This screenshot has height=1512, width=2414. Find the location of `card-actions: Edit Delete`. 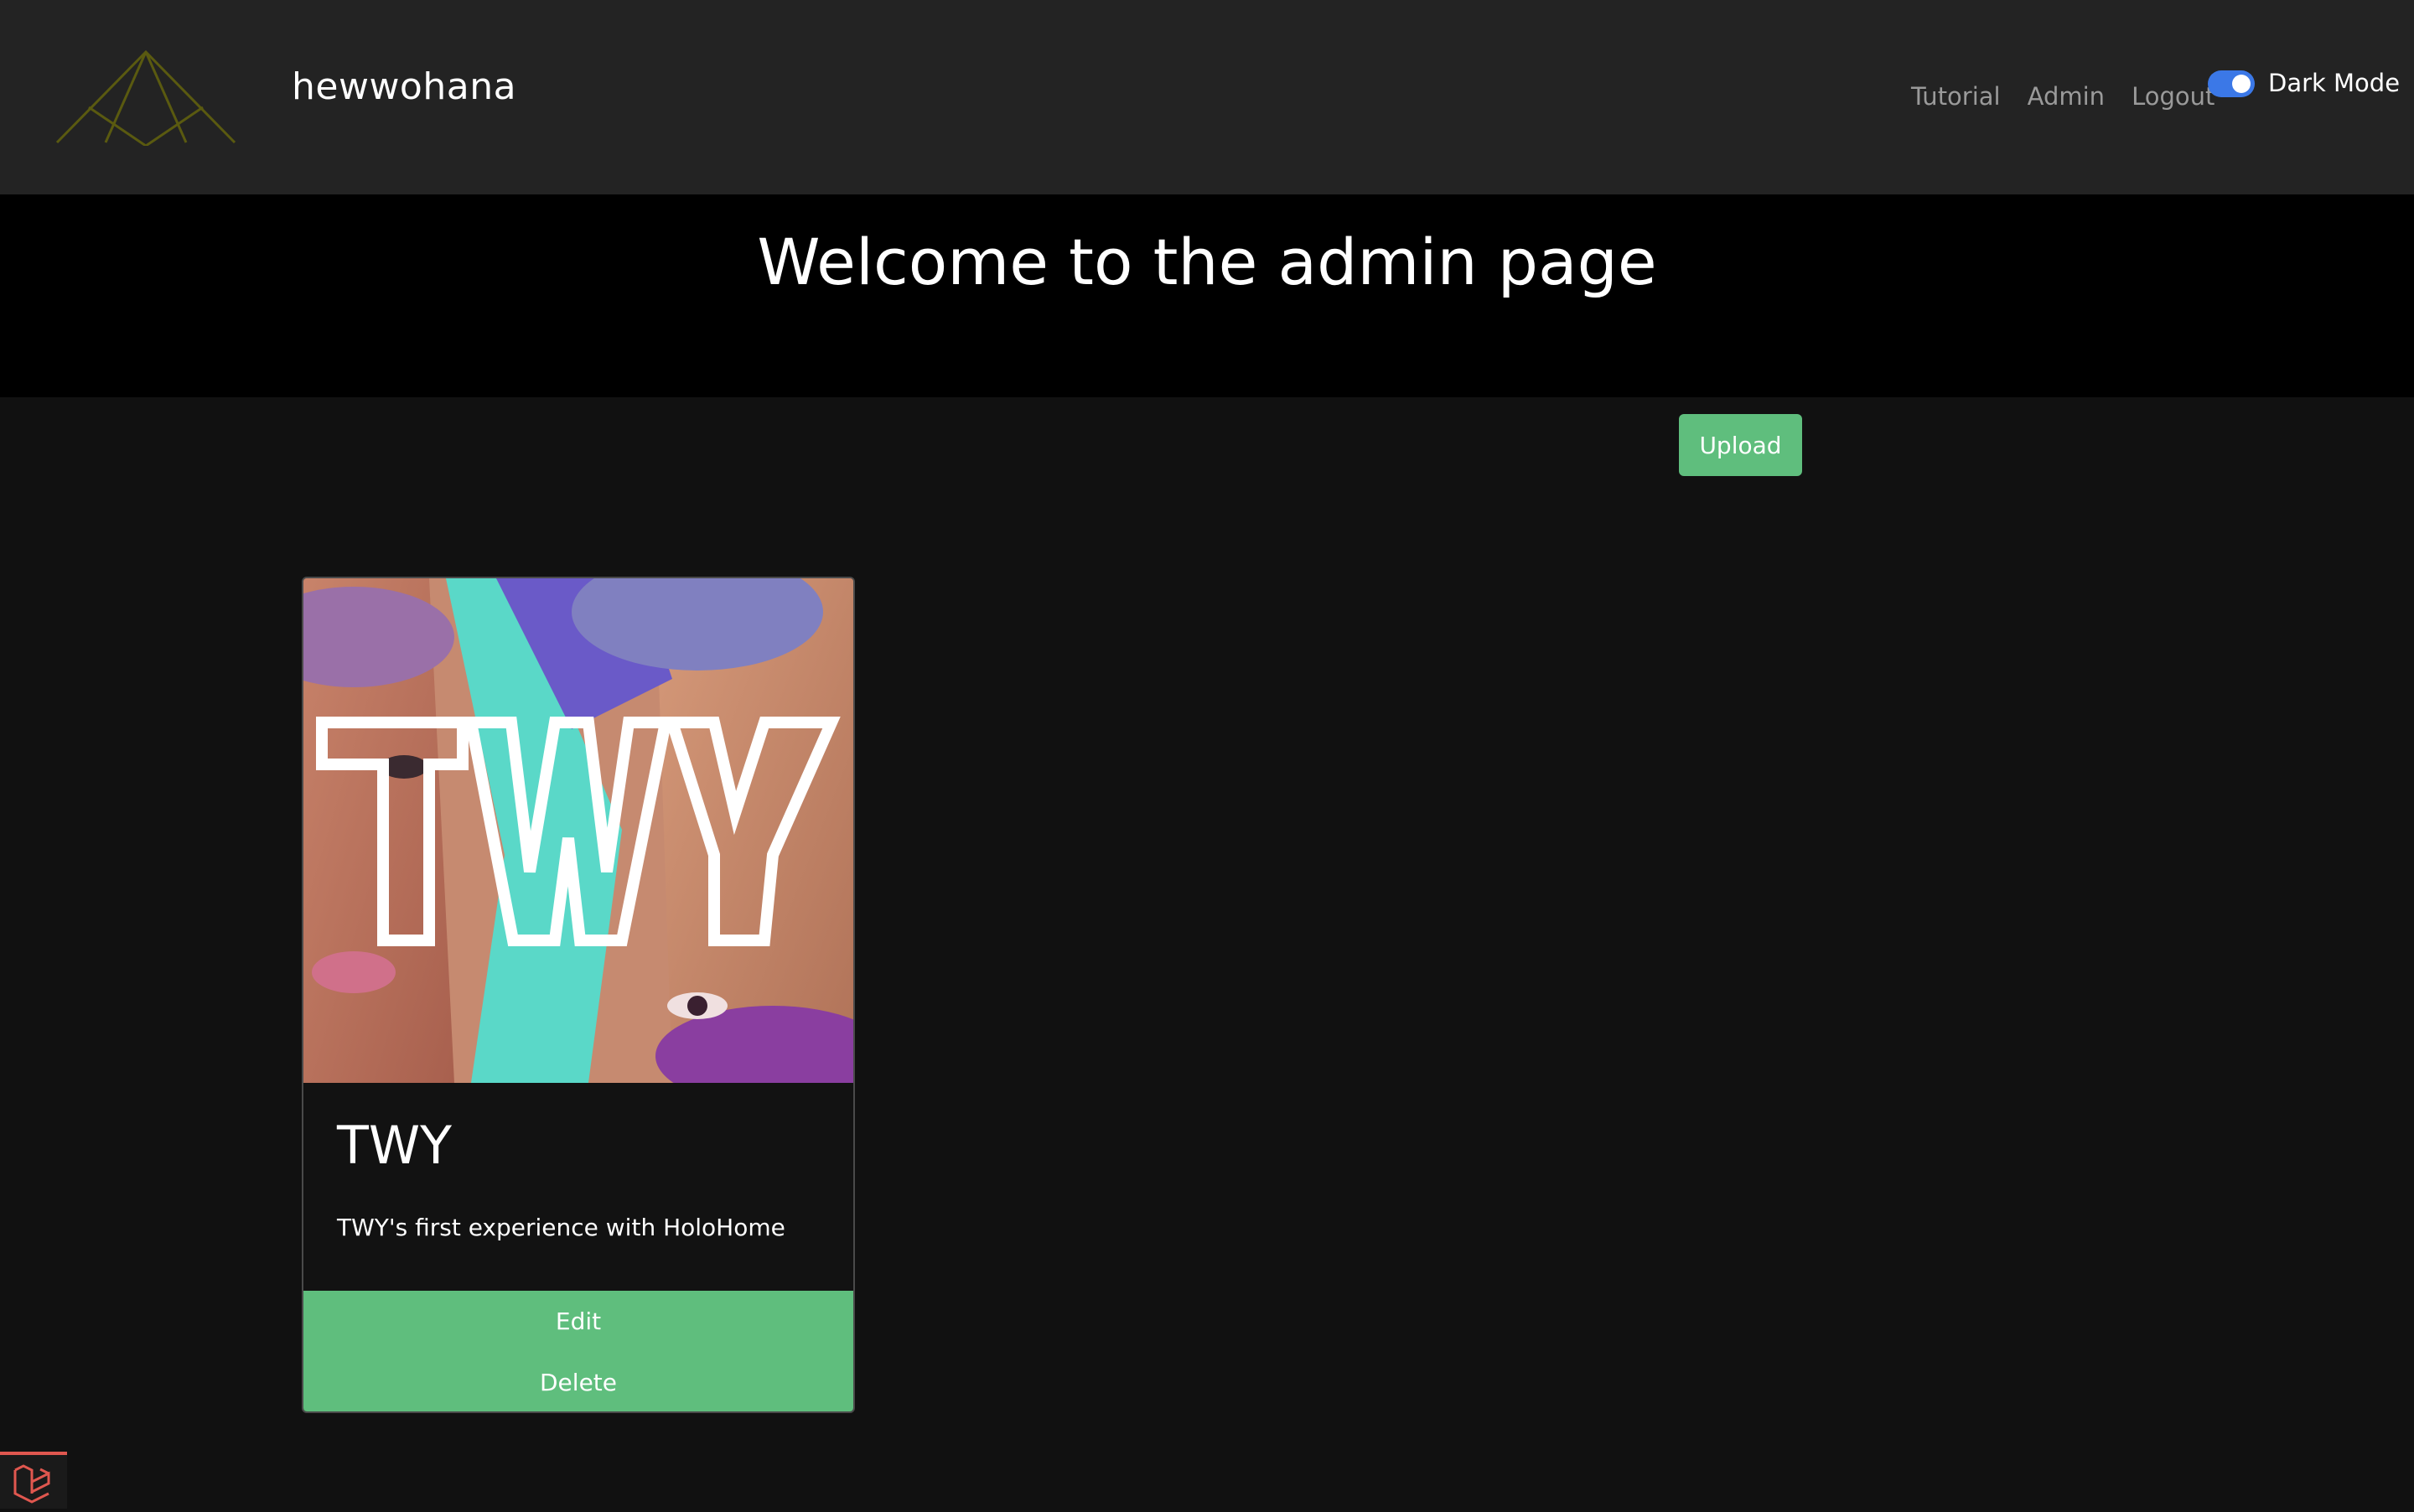

card-actions: Edit Delete is located at coordinates (578, 1351).